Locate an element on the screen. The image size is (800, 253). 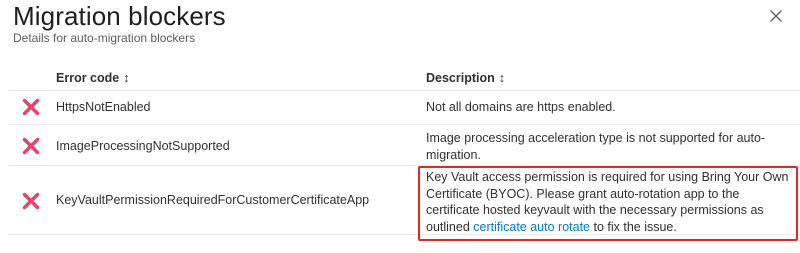
close-icon is located at coordinates (776, 16).